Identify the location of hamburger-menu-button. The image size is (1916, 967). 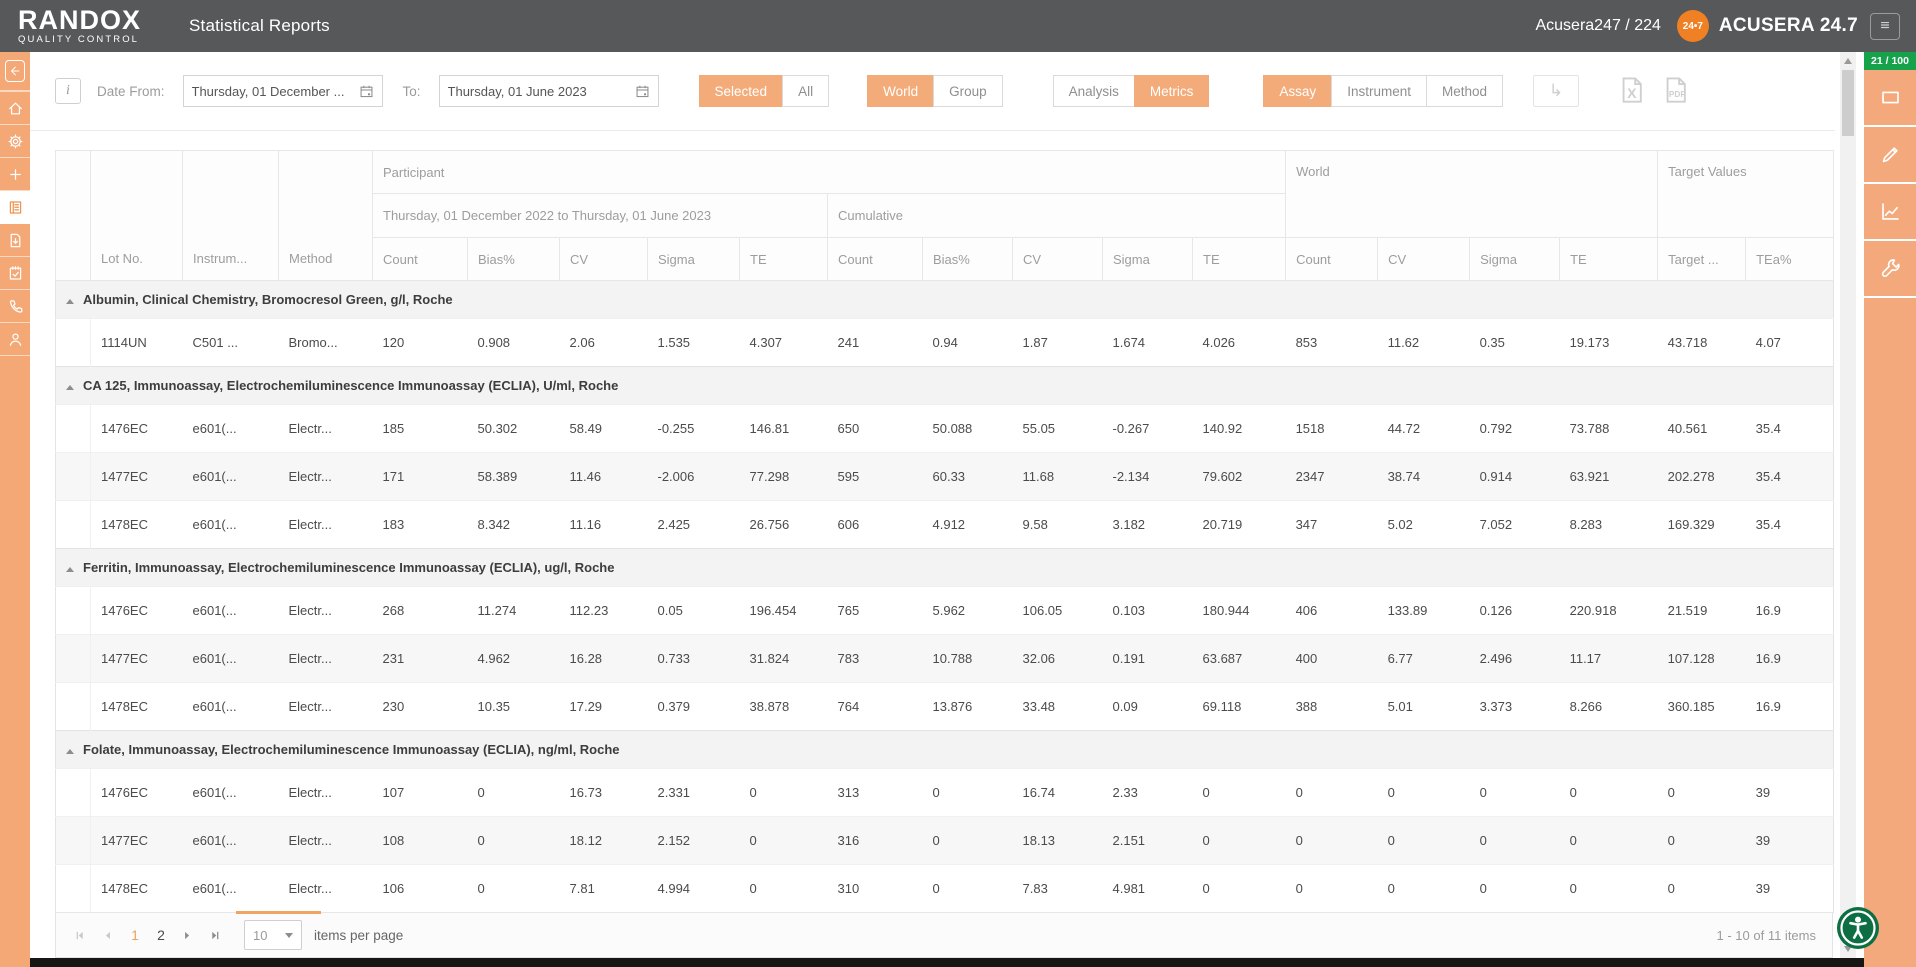
(1885, 26).